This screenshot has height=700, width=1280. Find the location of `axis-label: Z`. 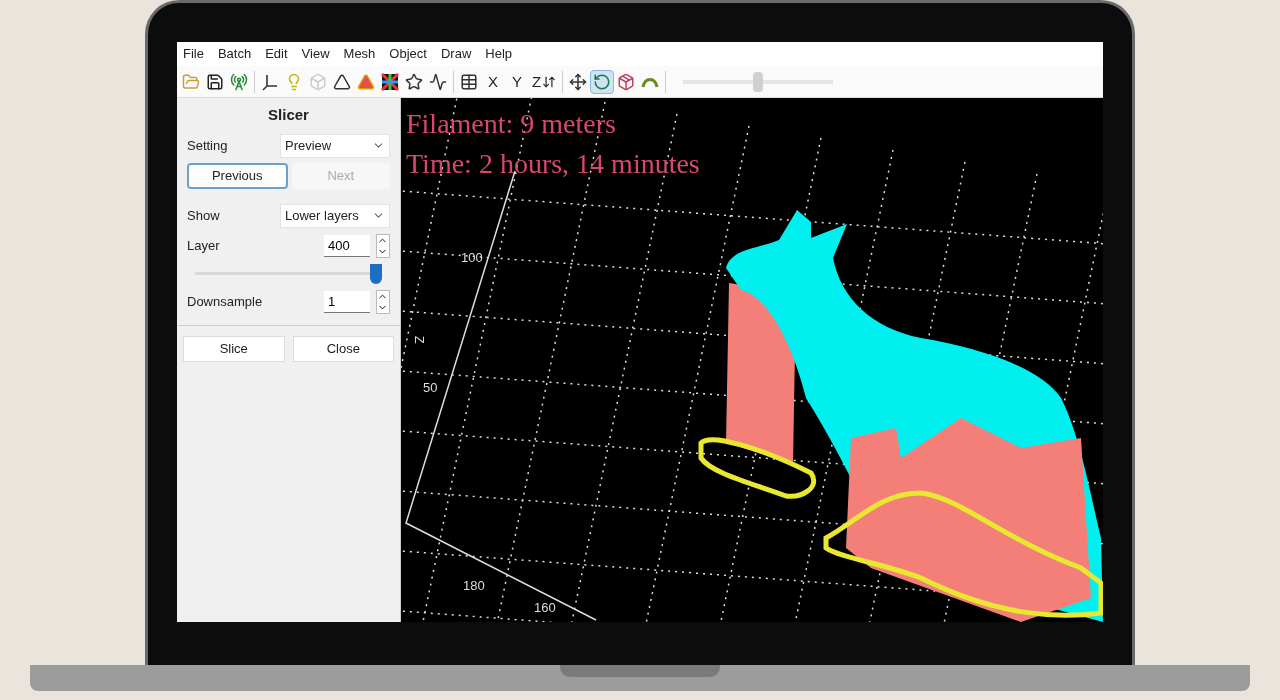

axis-label: Z is located at coordinates (419, 339).